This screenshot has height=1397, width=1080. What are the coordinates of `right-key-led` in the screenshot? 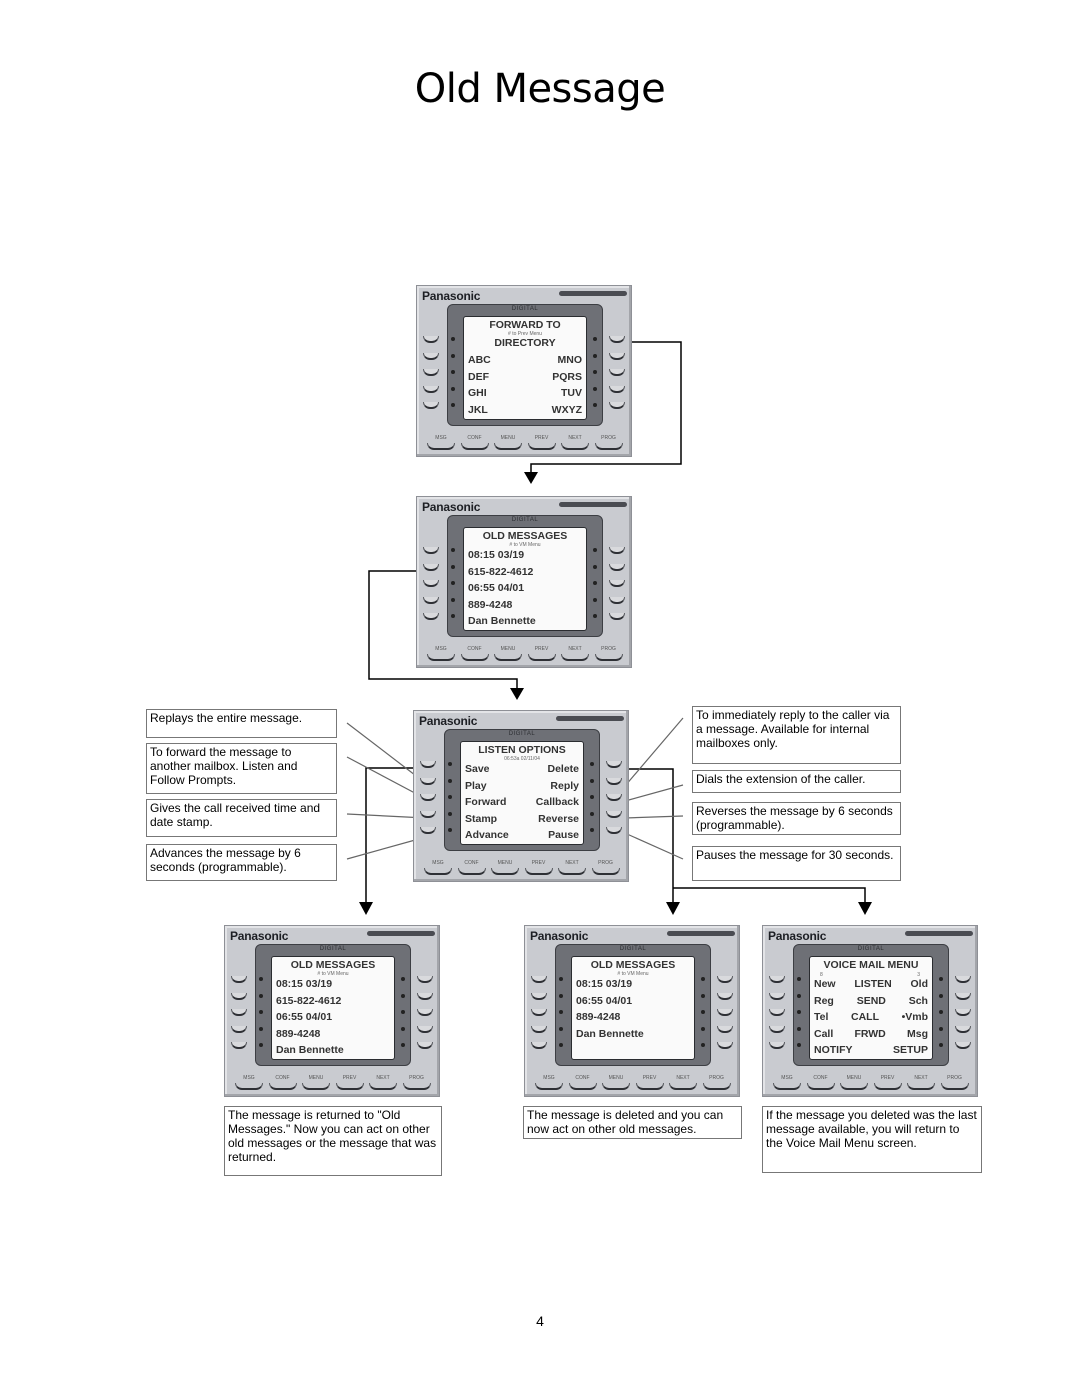 It's located at (403, 1012).